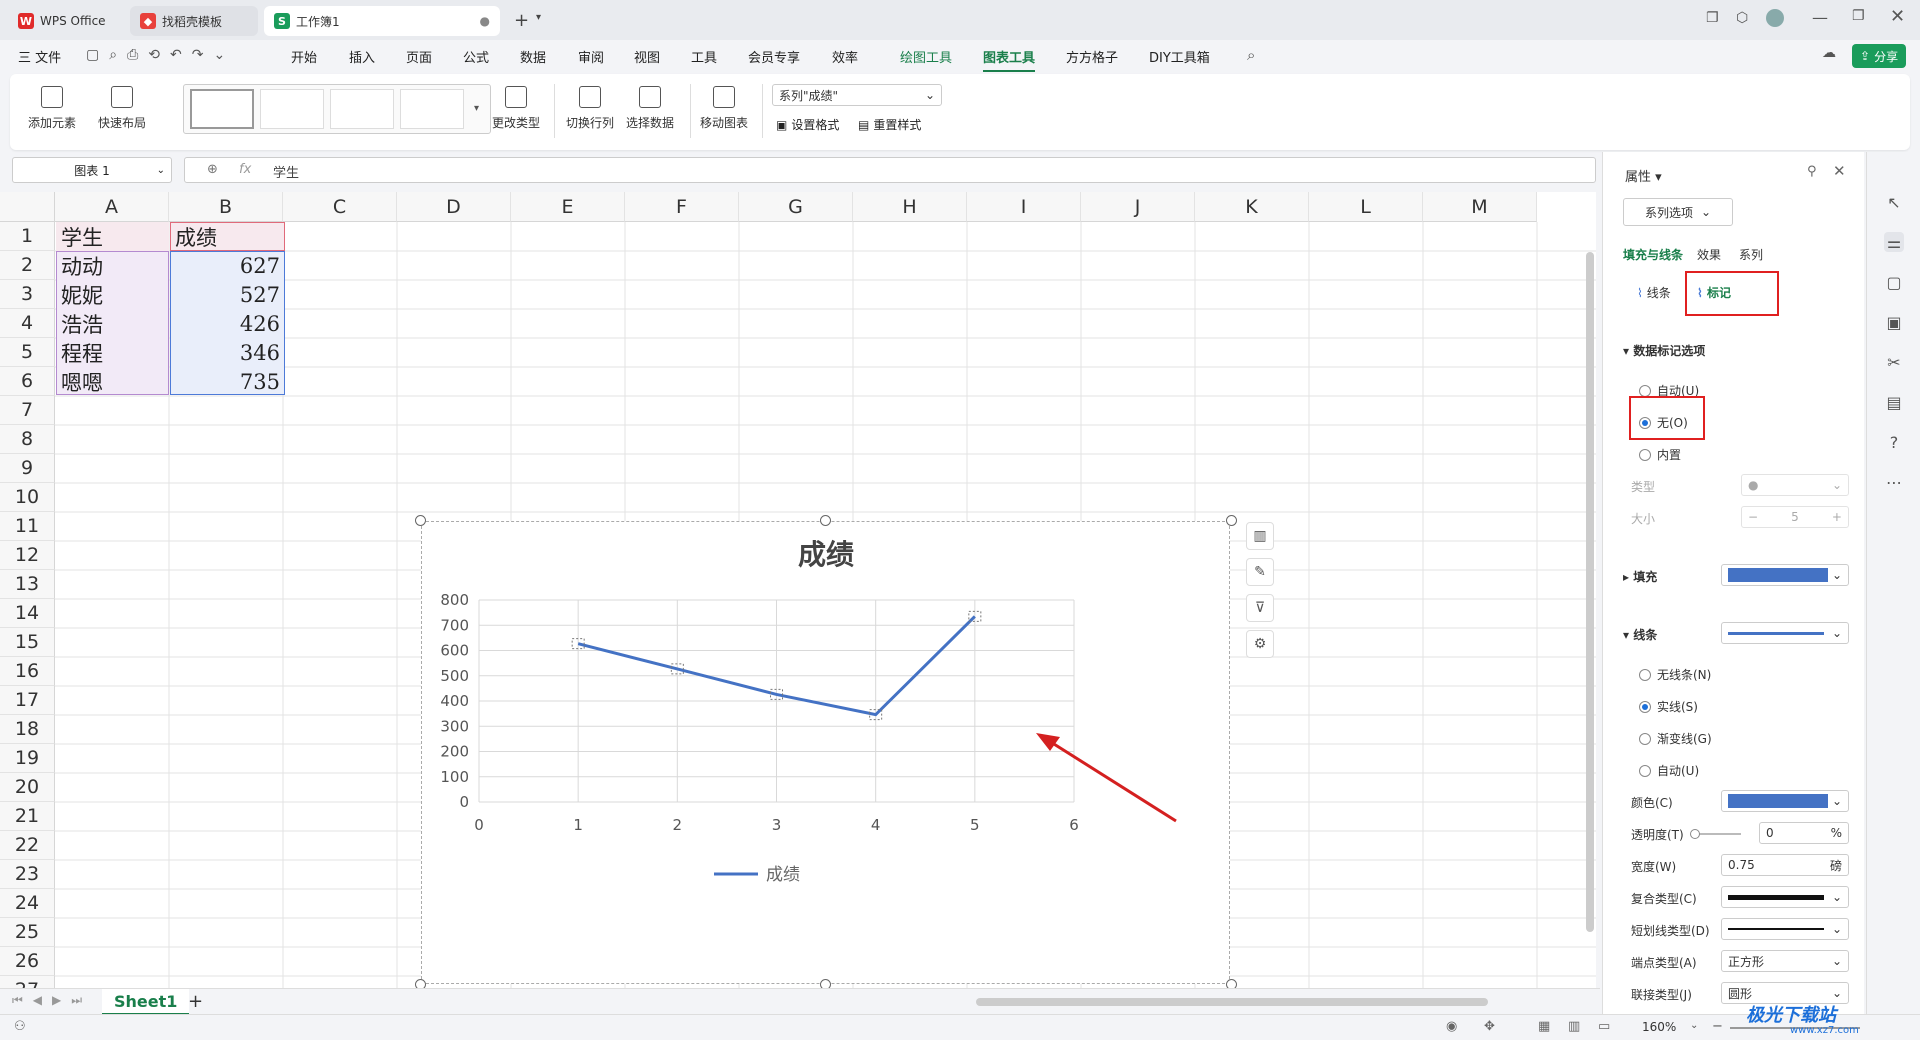  Describe the element at coordinates (1894, 282) in the screenshot. I see `comment-icon: ▢` at that location.